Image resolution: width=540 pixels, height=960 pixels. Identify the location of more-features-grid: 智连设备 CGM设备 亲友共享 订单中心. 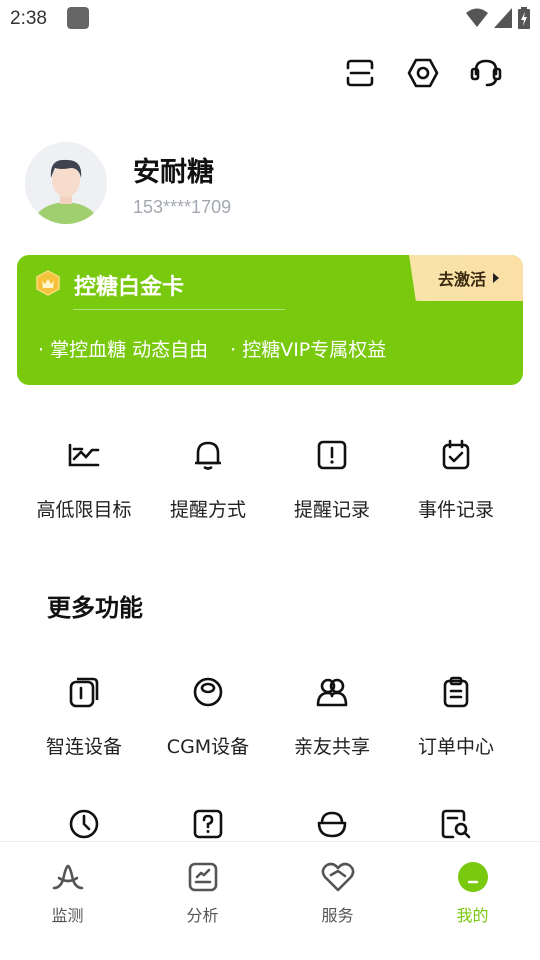
(270, 717).